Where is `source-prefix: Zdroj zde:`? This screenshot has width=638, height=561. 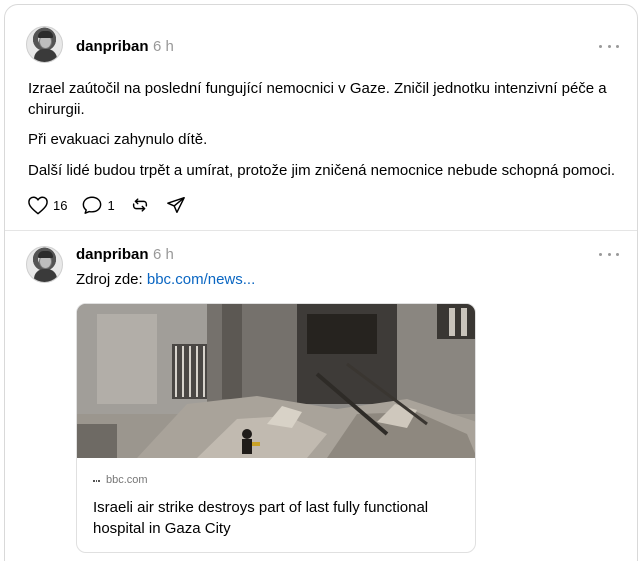
source-prefix: Zdroj zde: is located at coordinates (111, 279).